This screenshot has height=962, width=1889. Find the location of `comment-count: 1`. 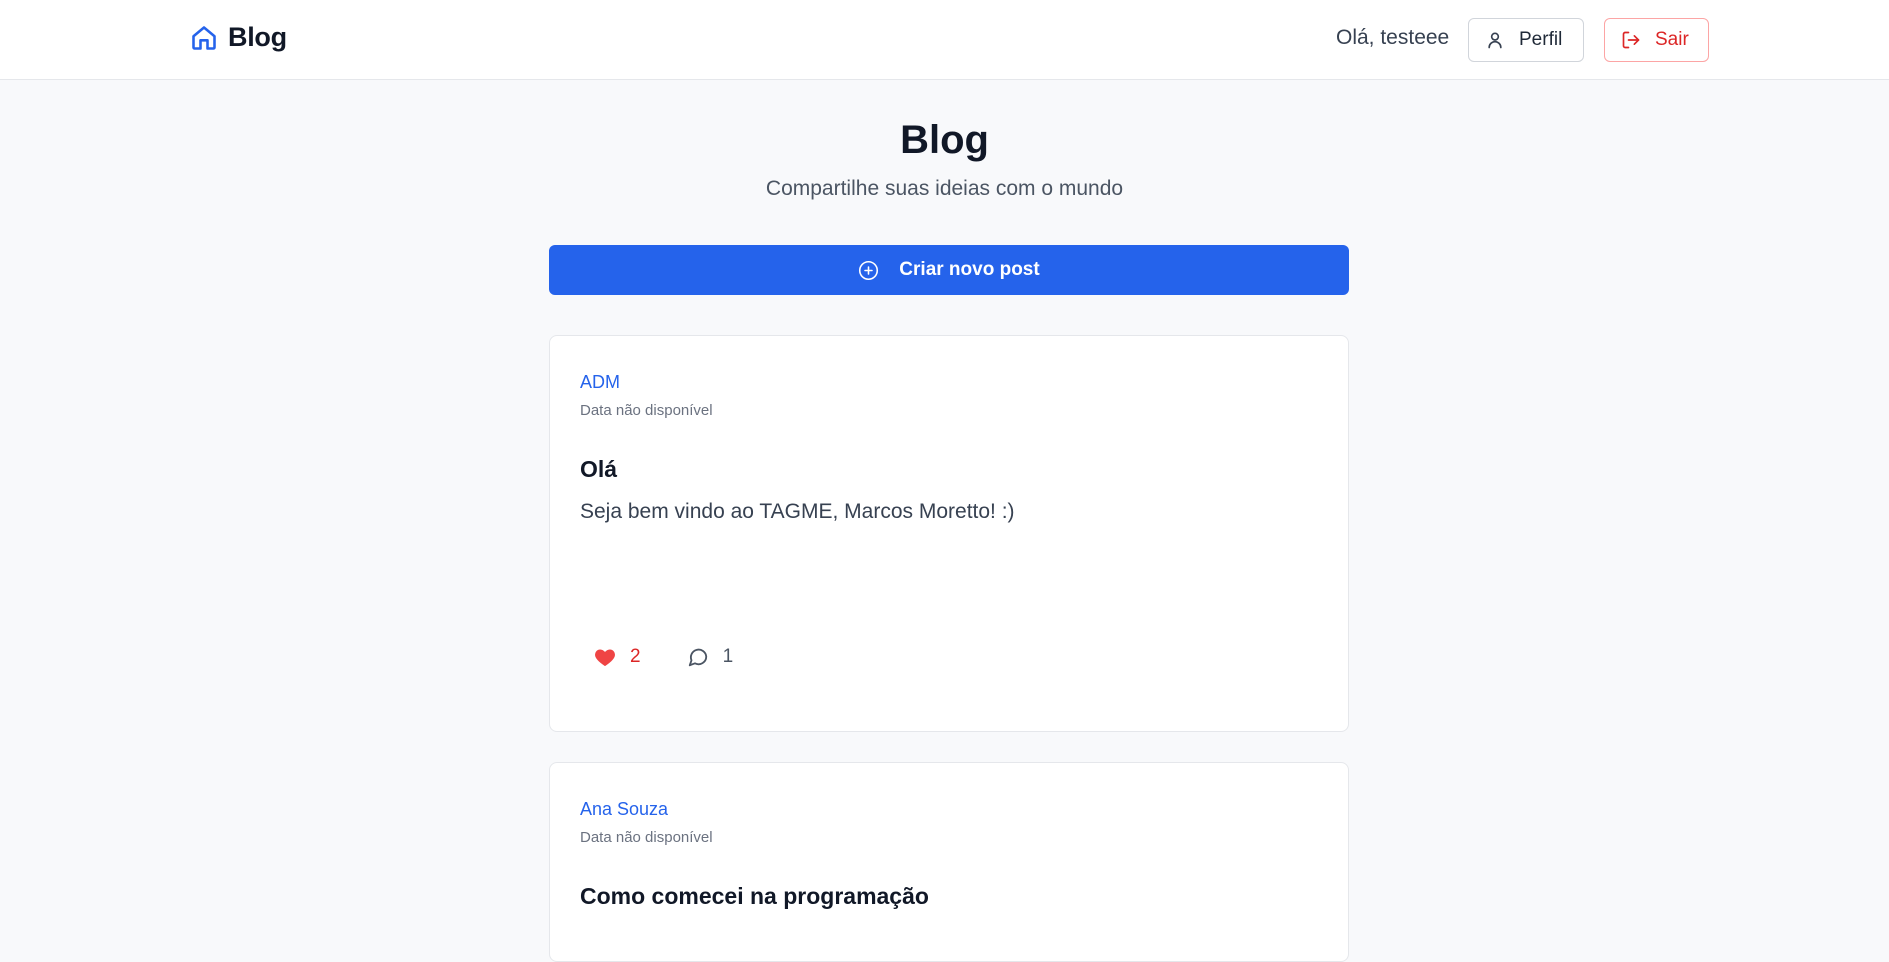

comment-count: 1 is located at coordinates (728, 656).